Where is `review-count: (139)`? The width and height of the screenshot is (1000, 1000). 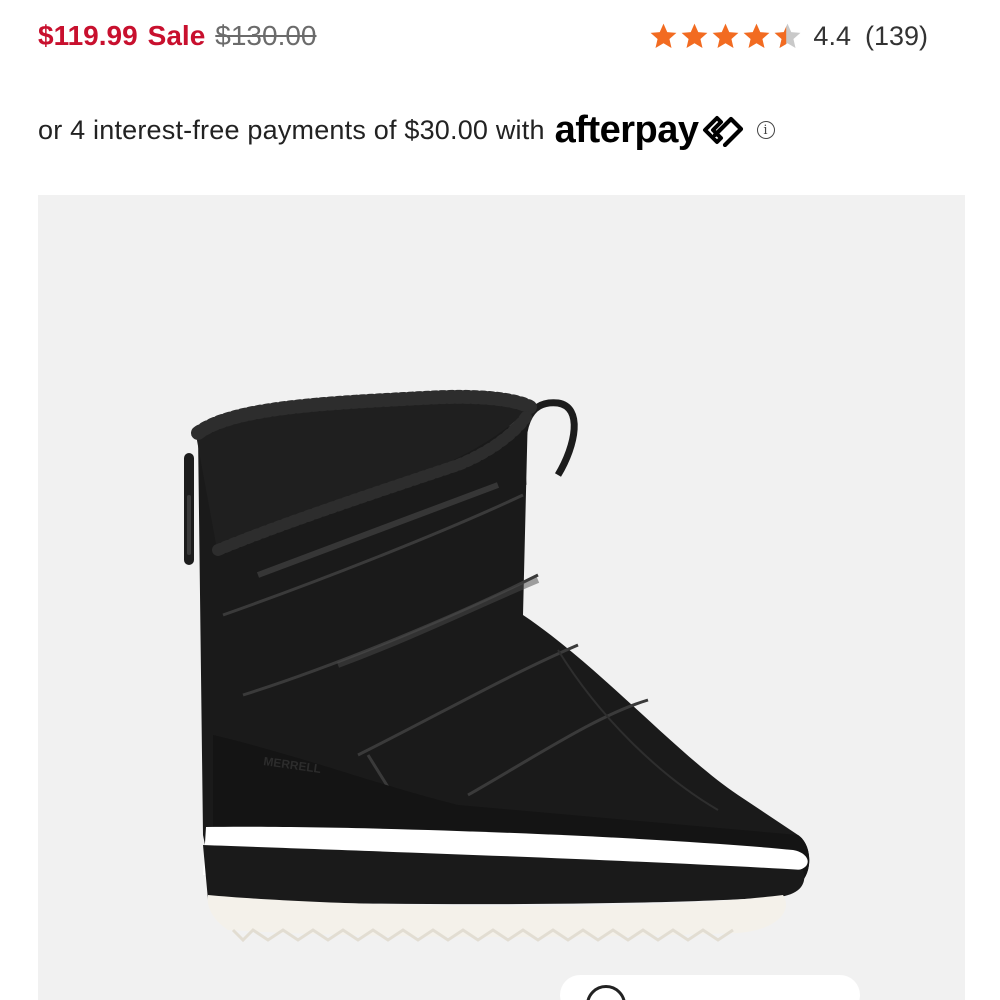
review-count: (139) is located at coordinates (896, 36).